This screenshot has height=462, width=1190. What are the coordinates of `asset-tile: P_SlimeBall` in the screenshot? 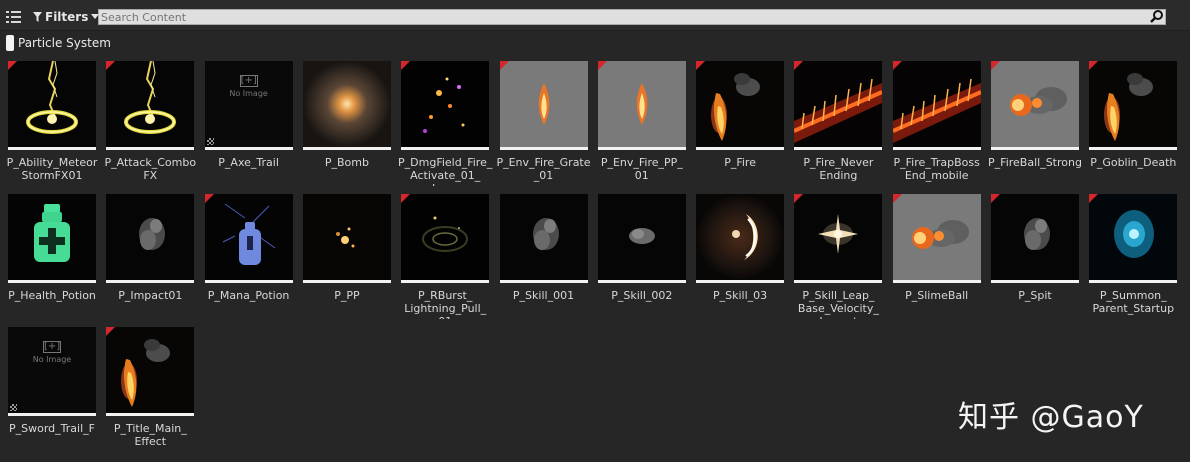 It's located at (936, 257).